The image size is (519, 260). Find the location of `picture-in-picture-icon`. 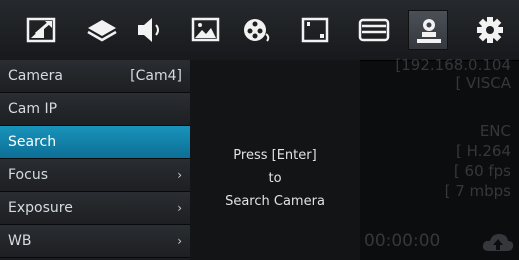

picture-in-picture-icon is located at coordinates (42, 30).